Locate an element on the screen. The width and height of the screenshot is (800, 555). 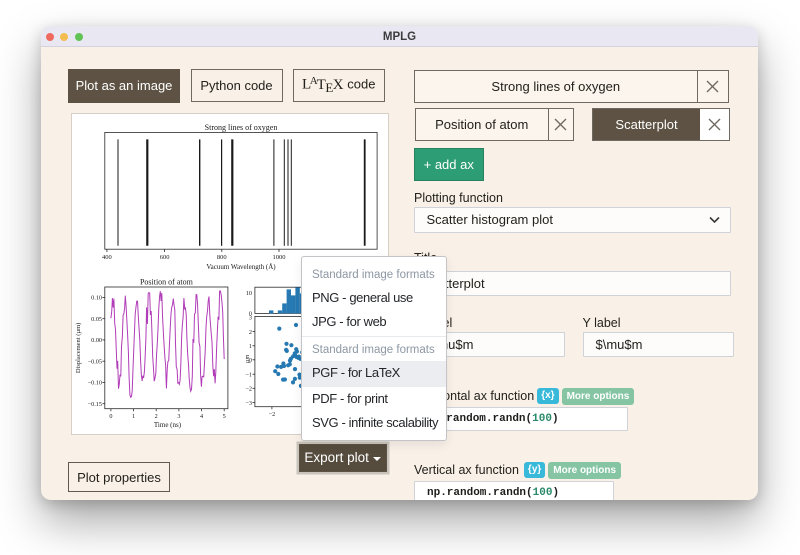
svg-text: 0 is located at coordinates (110, 416).